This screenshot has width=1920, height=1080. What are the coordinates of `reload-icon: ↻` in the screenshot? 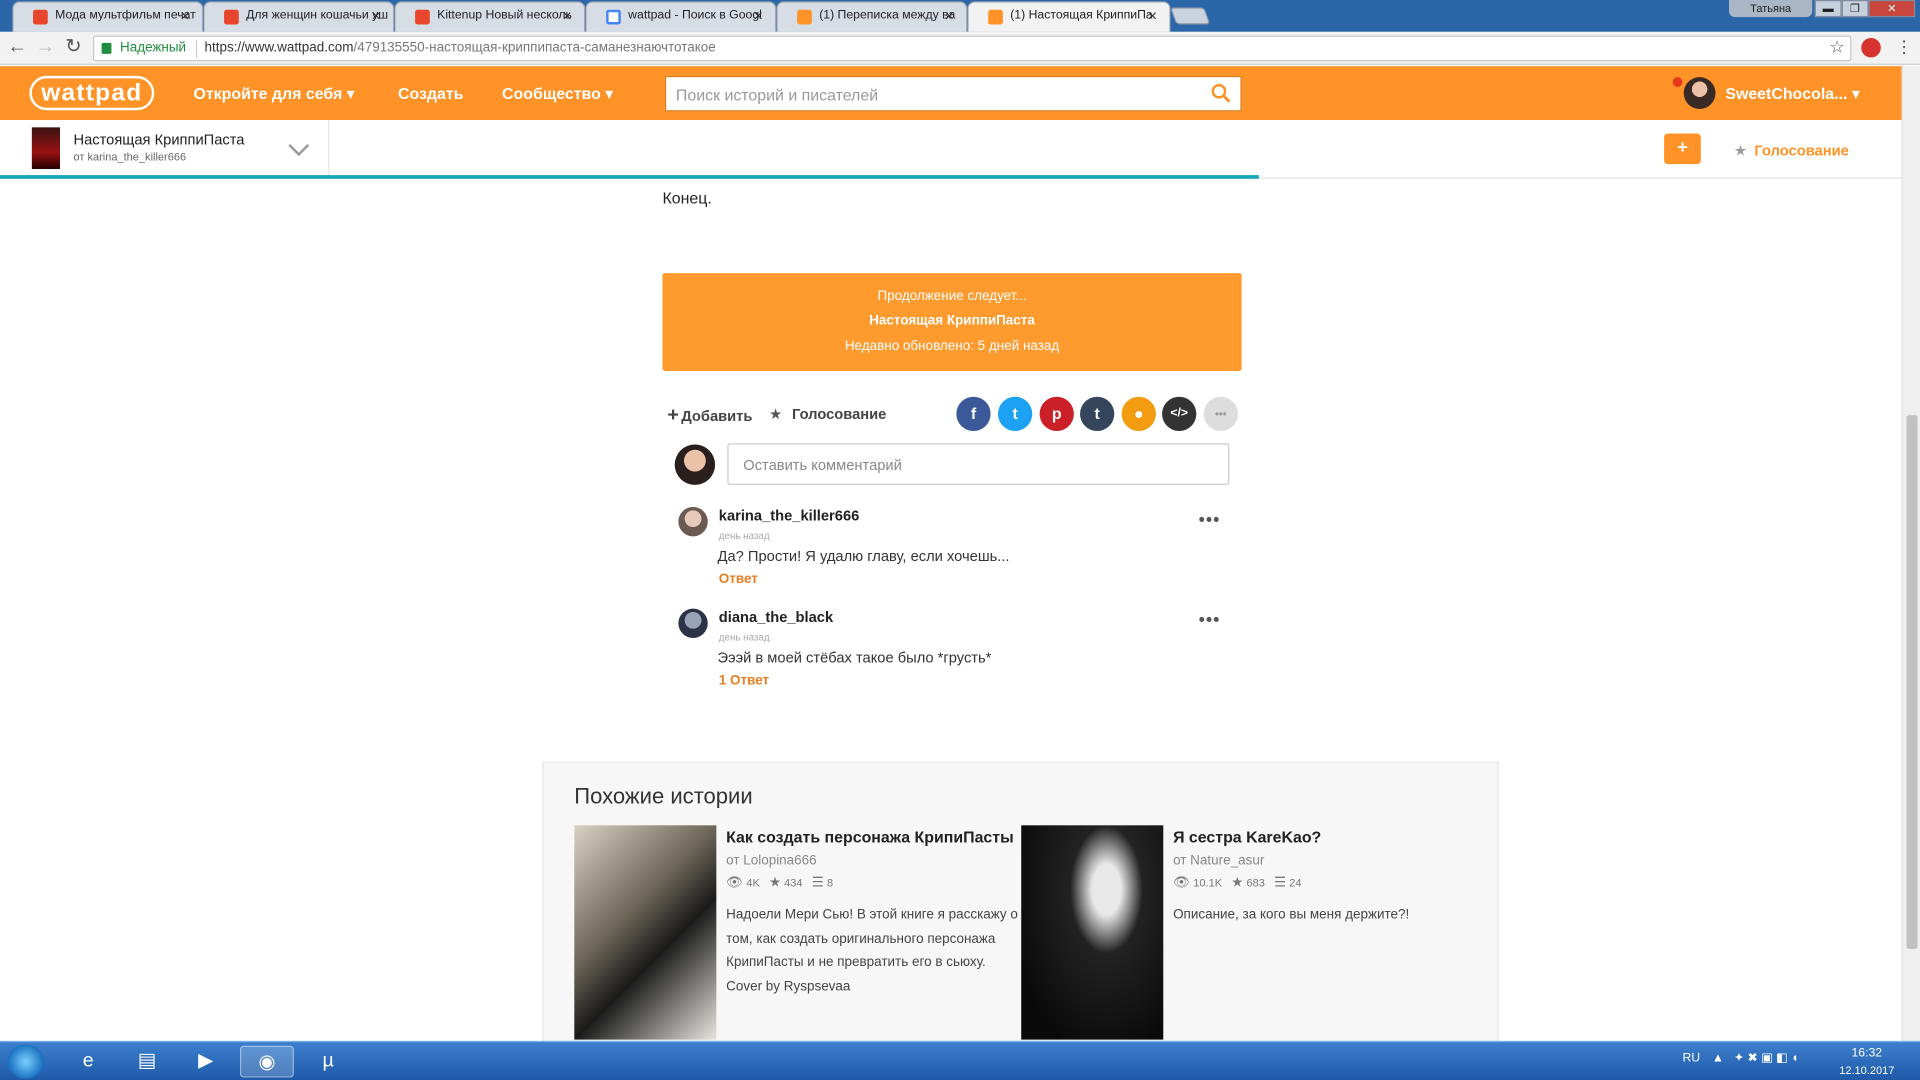 It's located at (73, 48).